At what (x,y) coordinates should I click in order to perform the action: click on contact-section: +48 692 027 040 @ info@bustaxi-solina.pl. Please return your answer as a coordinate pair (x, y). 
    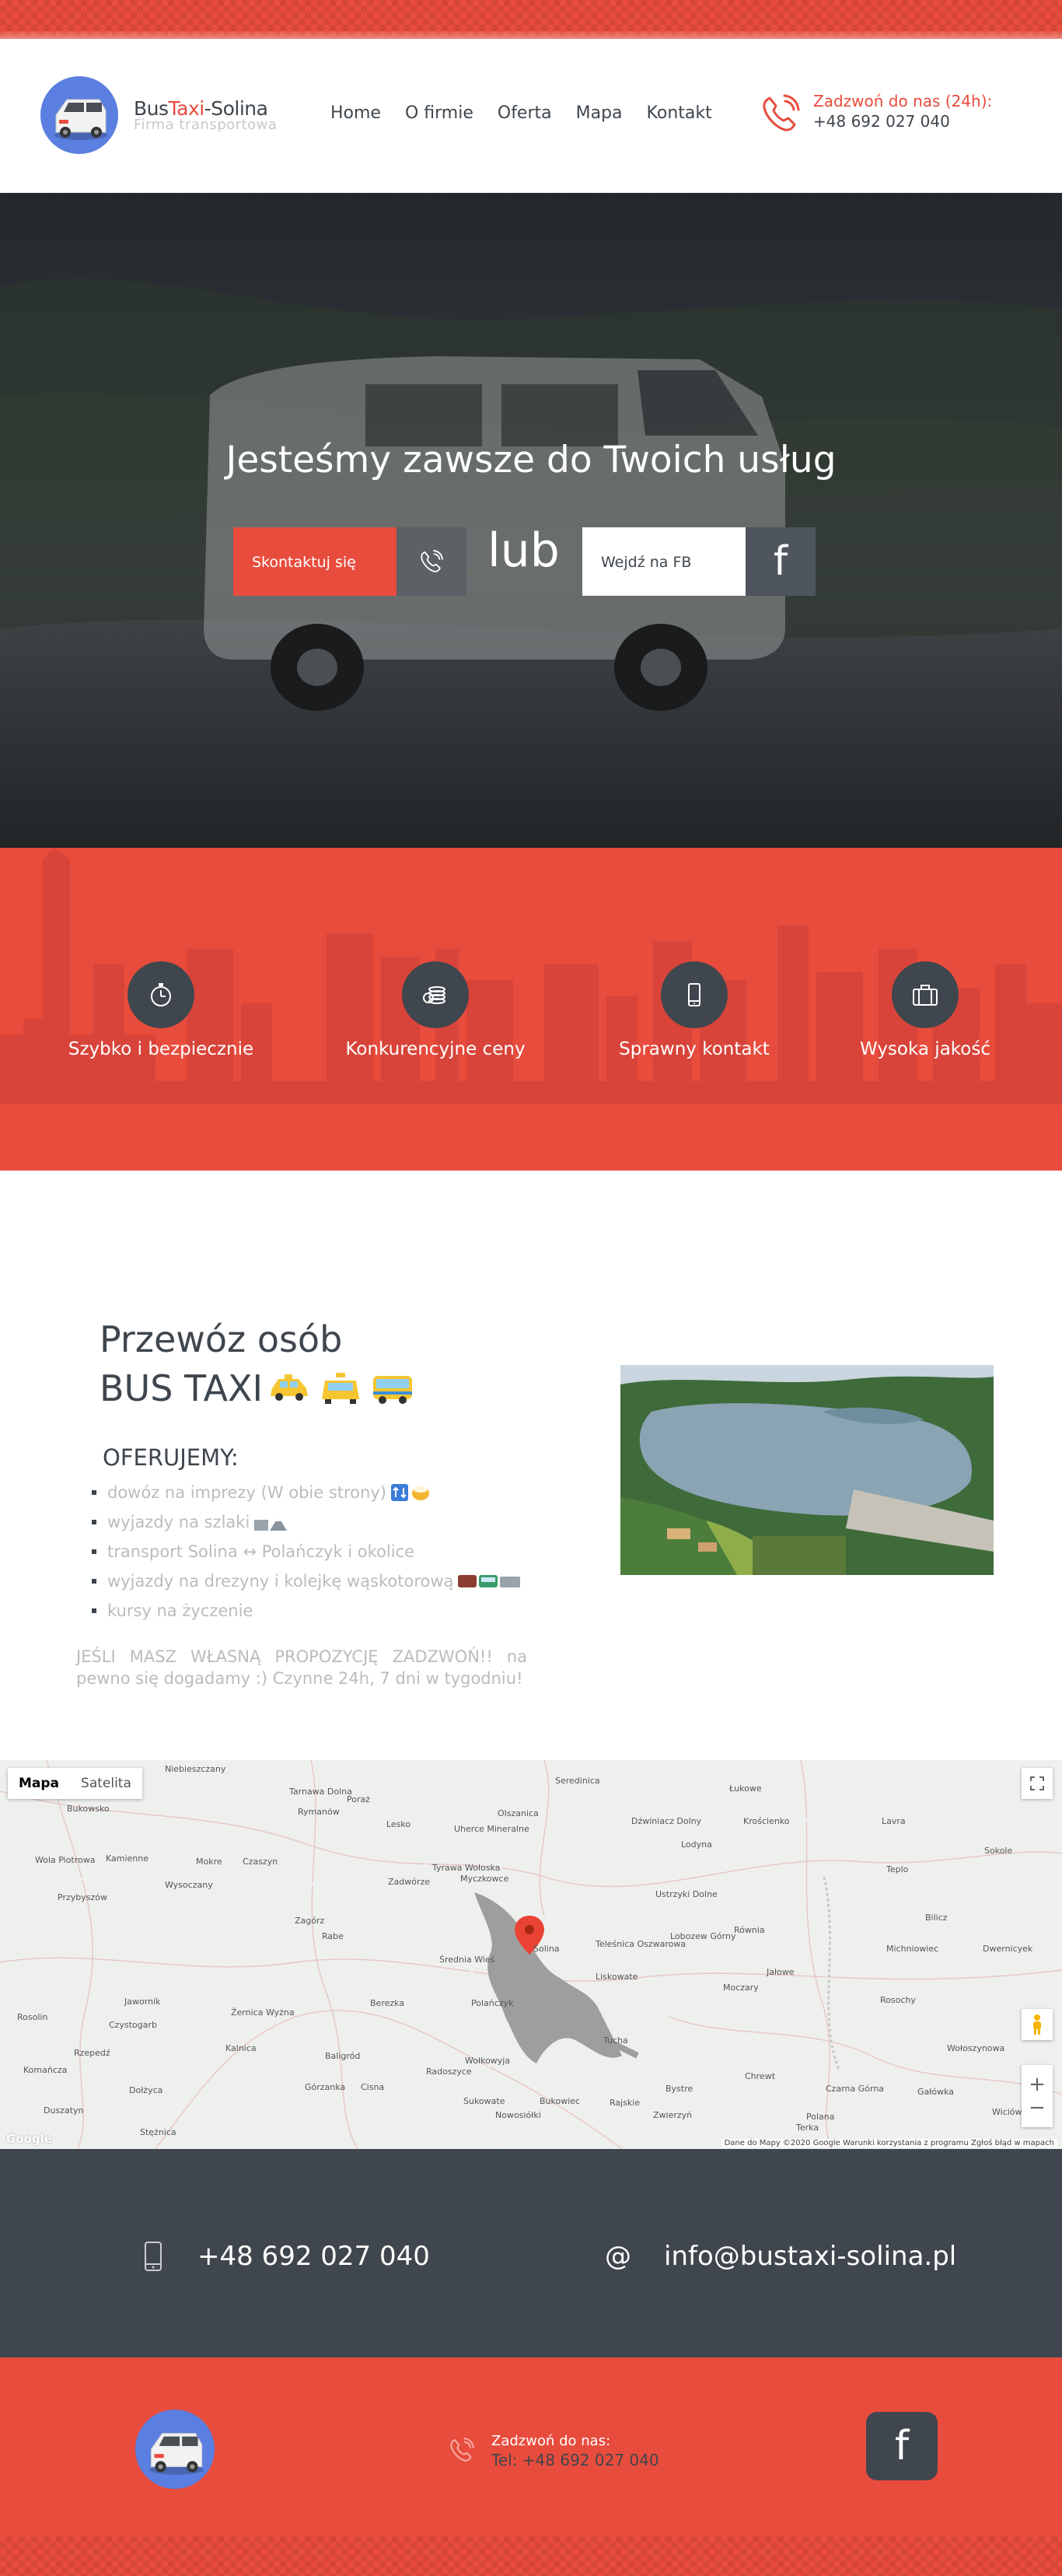
    Looking at the image, I should click on (531, 2253).